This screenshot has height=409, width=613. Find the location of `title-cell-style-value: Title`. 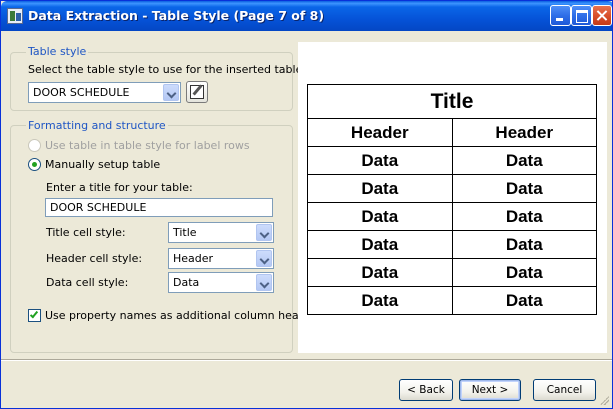

title-cell-style-value: Title is located at coordinates (185, 232).